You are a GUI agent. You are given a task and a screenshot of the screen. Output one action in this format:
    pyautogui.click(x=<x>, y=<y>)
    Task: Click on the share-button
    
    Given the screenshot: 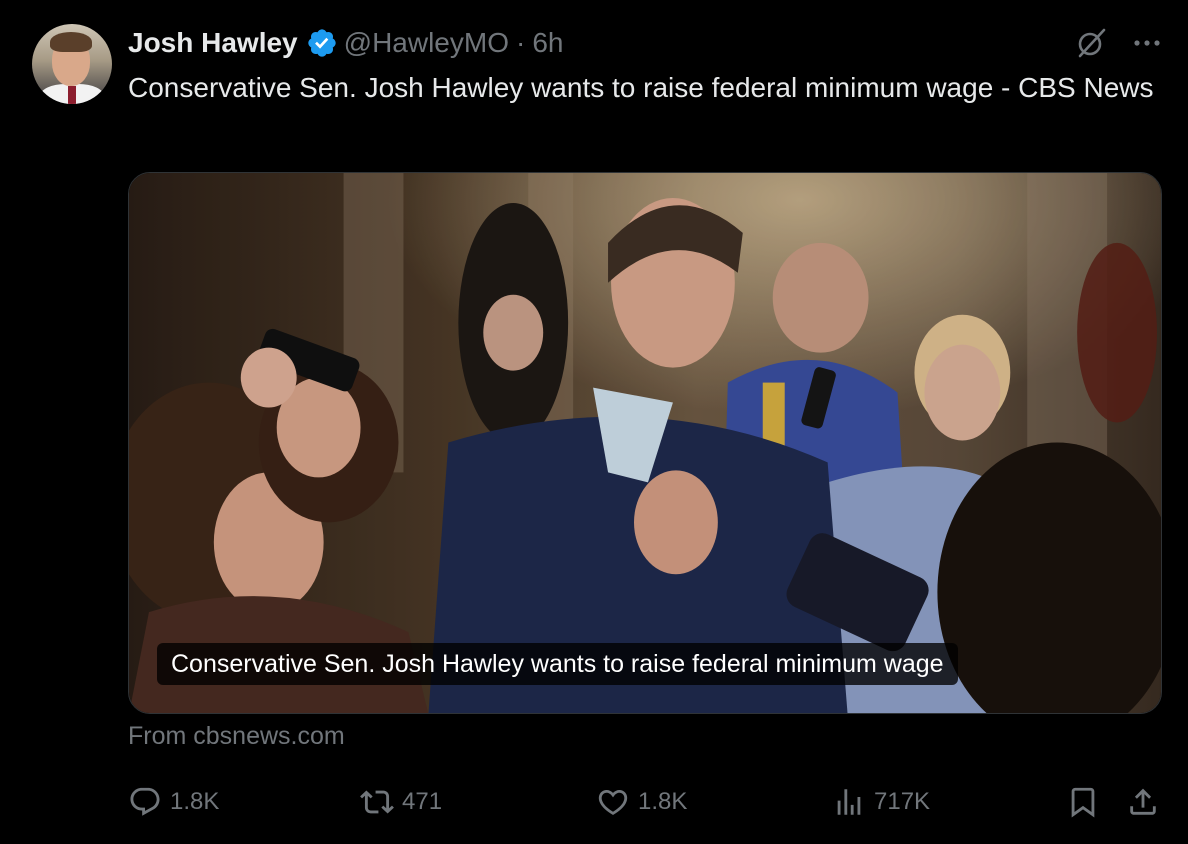 What is the action you would take?
    pyautogui.click(x=1143, y=802)
    